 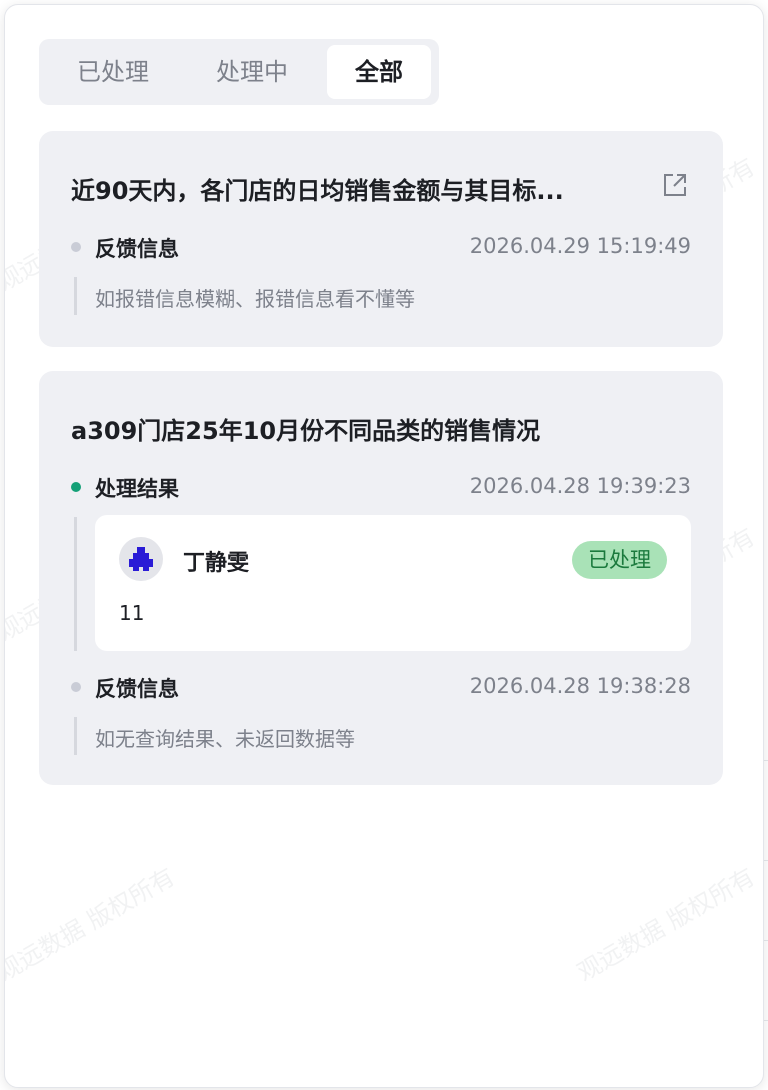 I want to click on user-name: 丁静雯, so click(x=216, y=563).